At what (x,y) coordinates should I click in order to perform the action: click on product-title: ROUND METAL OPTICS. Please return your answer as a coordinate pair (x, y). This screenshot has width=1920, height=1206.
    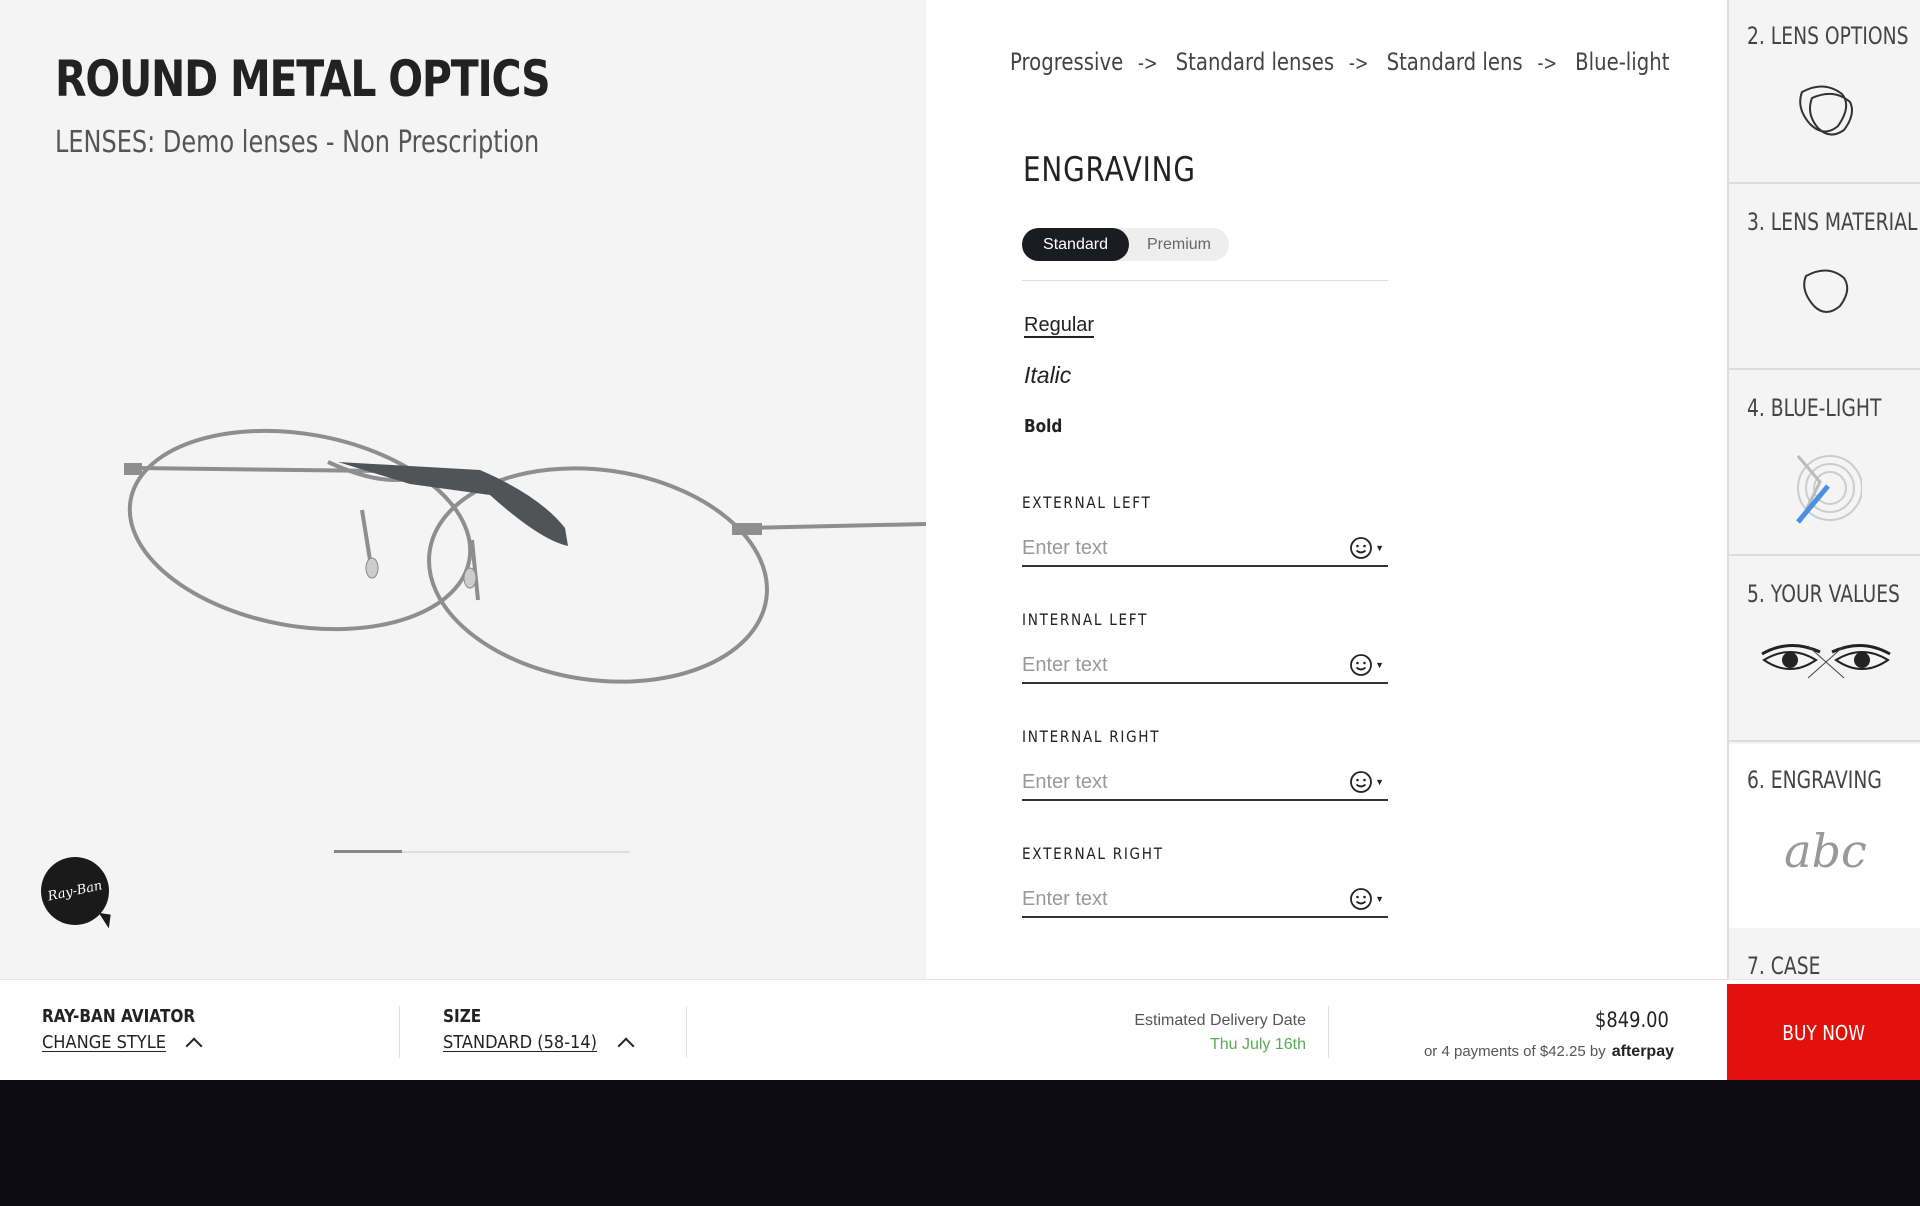
    Looking at the image, I should click on (303, 79).